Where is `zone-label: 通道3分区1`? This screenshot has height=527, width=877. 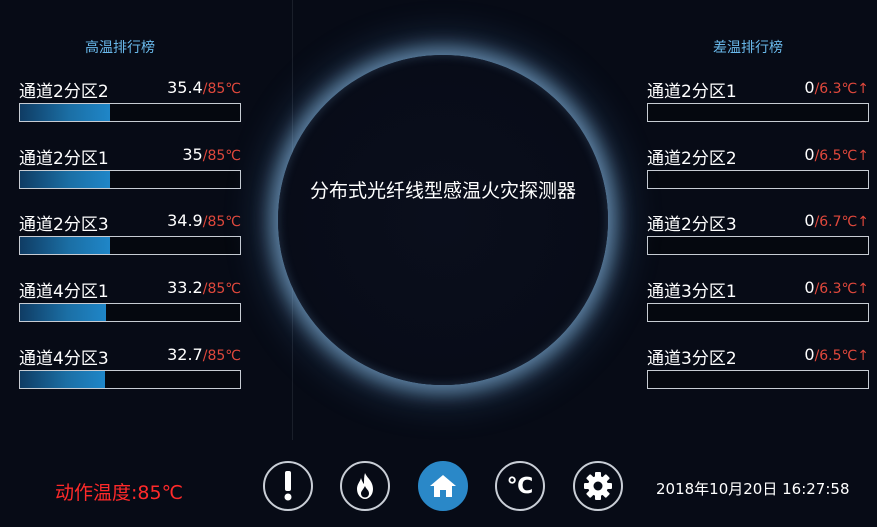 zone-label: 通道3分区1 is located at coordinates (692, 292).